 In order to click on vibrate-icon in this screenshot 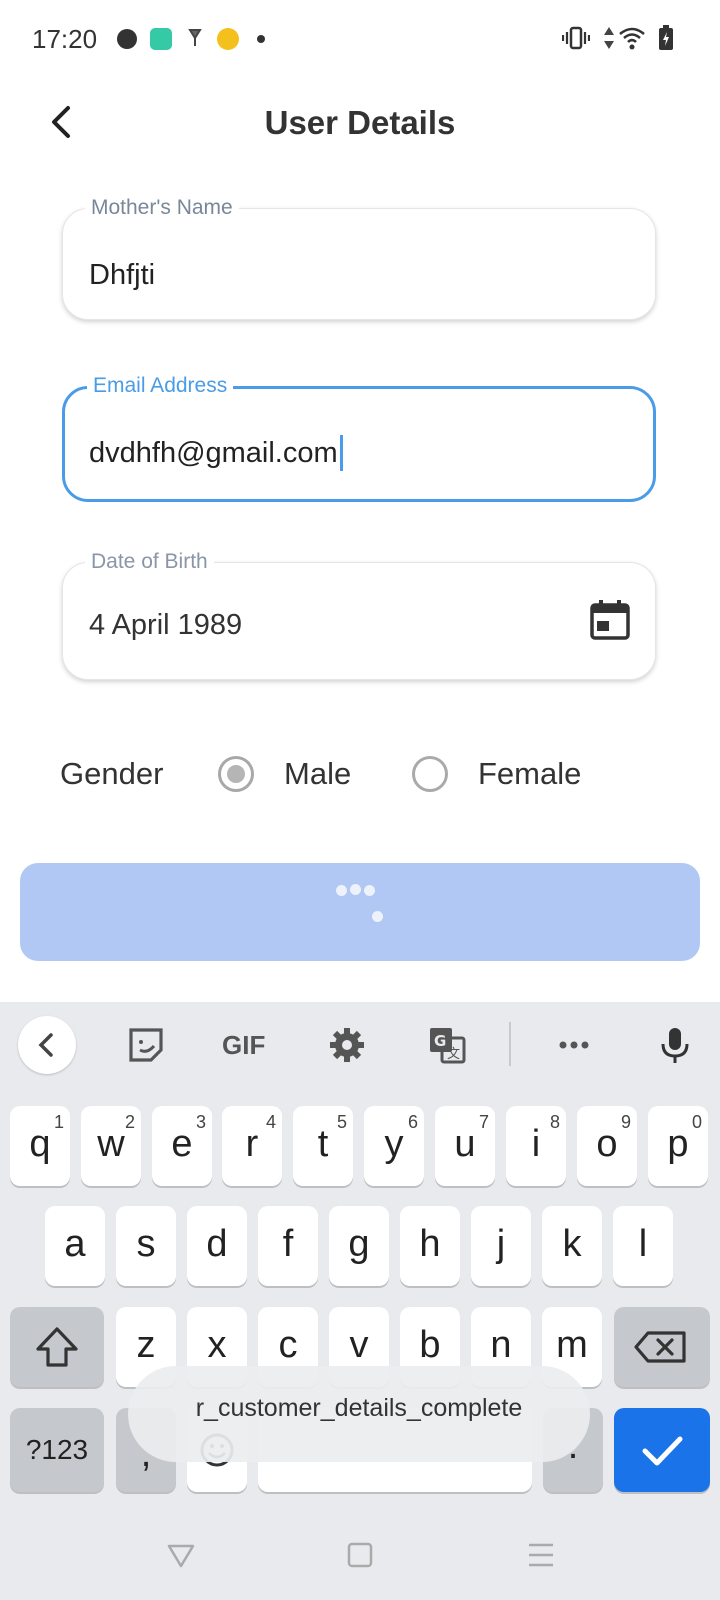, I will do `click(576, 38)`.